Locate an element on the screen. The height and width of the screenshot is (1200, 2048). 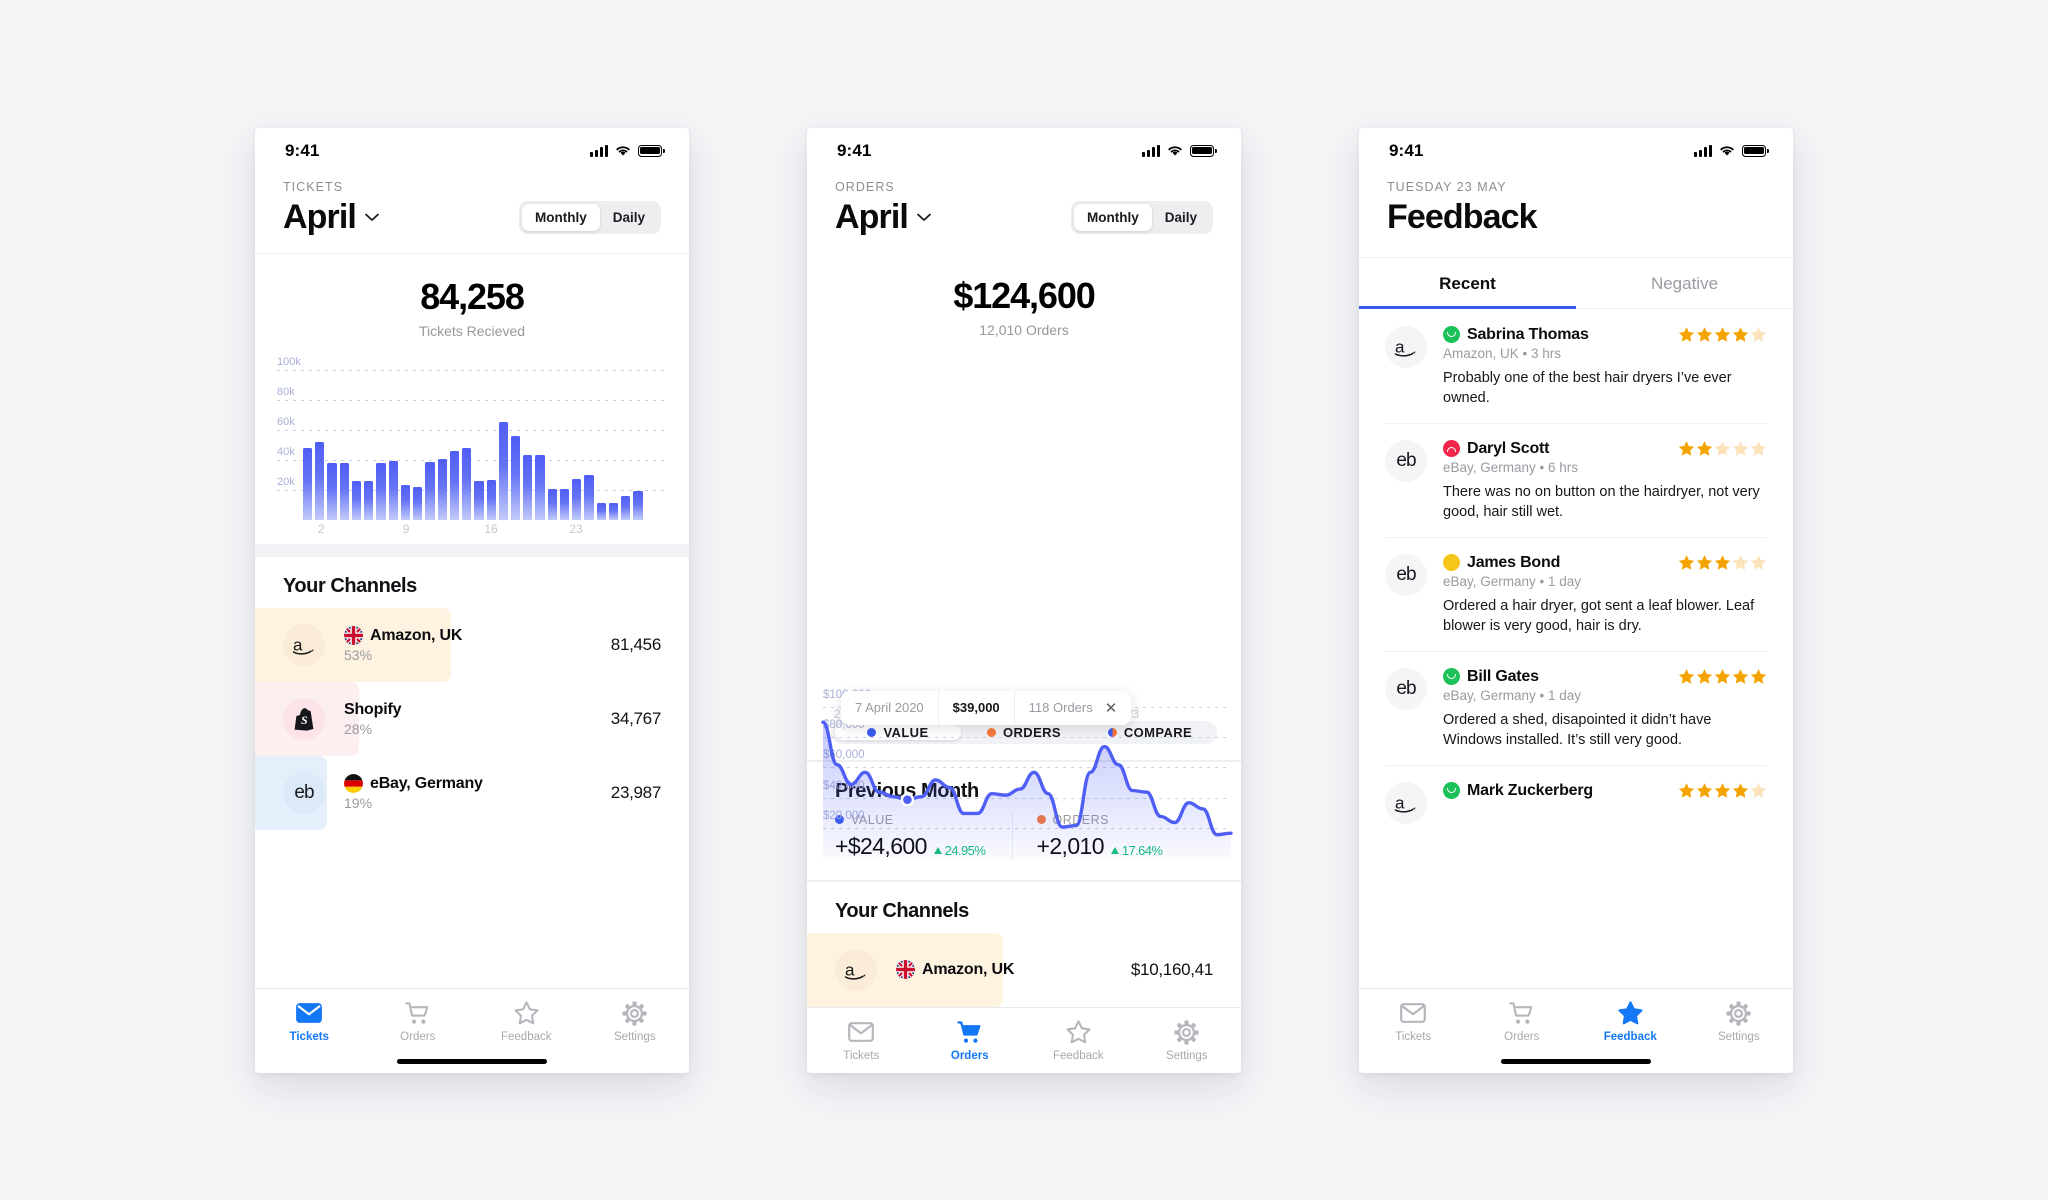
channel-row: eb eBay, Germany 19% 23,987 is located at coordinates (472, 792).